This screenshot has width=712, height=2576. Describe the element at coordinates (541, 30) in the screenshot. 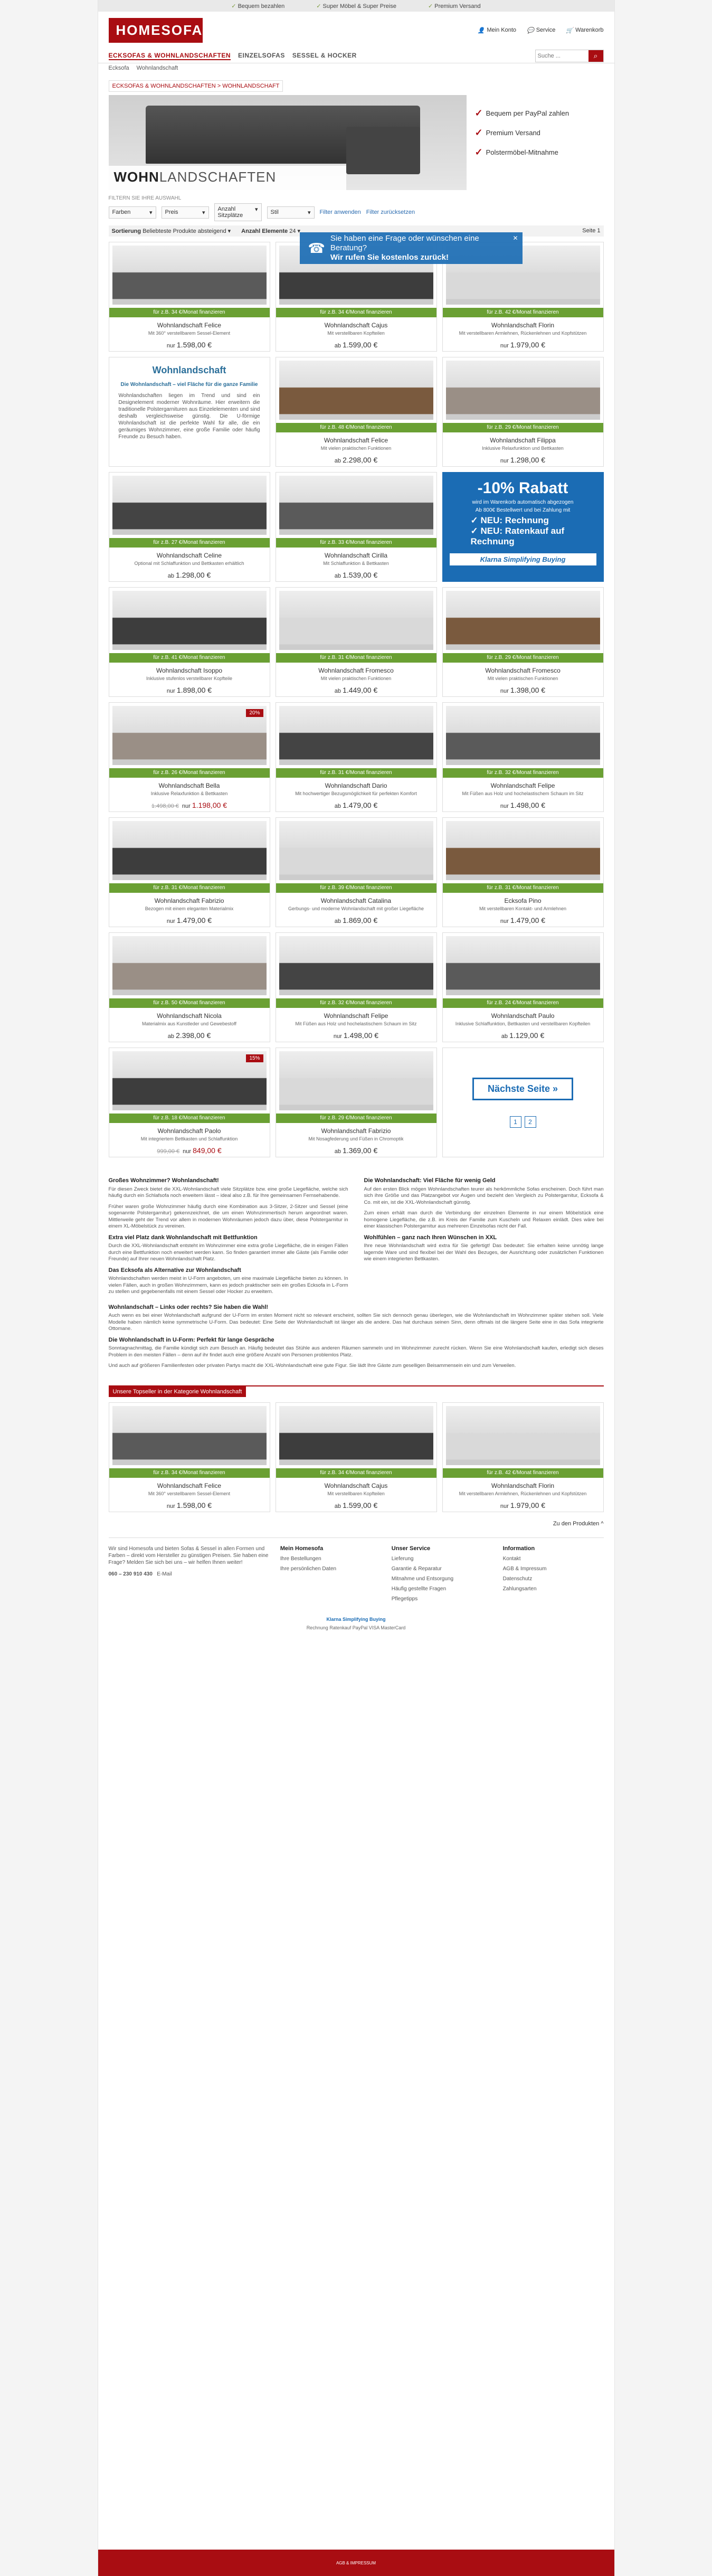

I see `service-link: 💬 Service` at that location.